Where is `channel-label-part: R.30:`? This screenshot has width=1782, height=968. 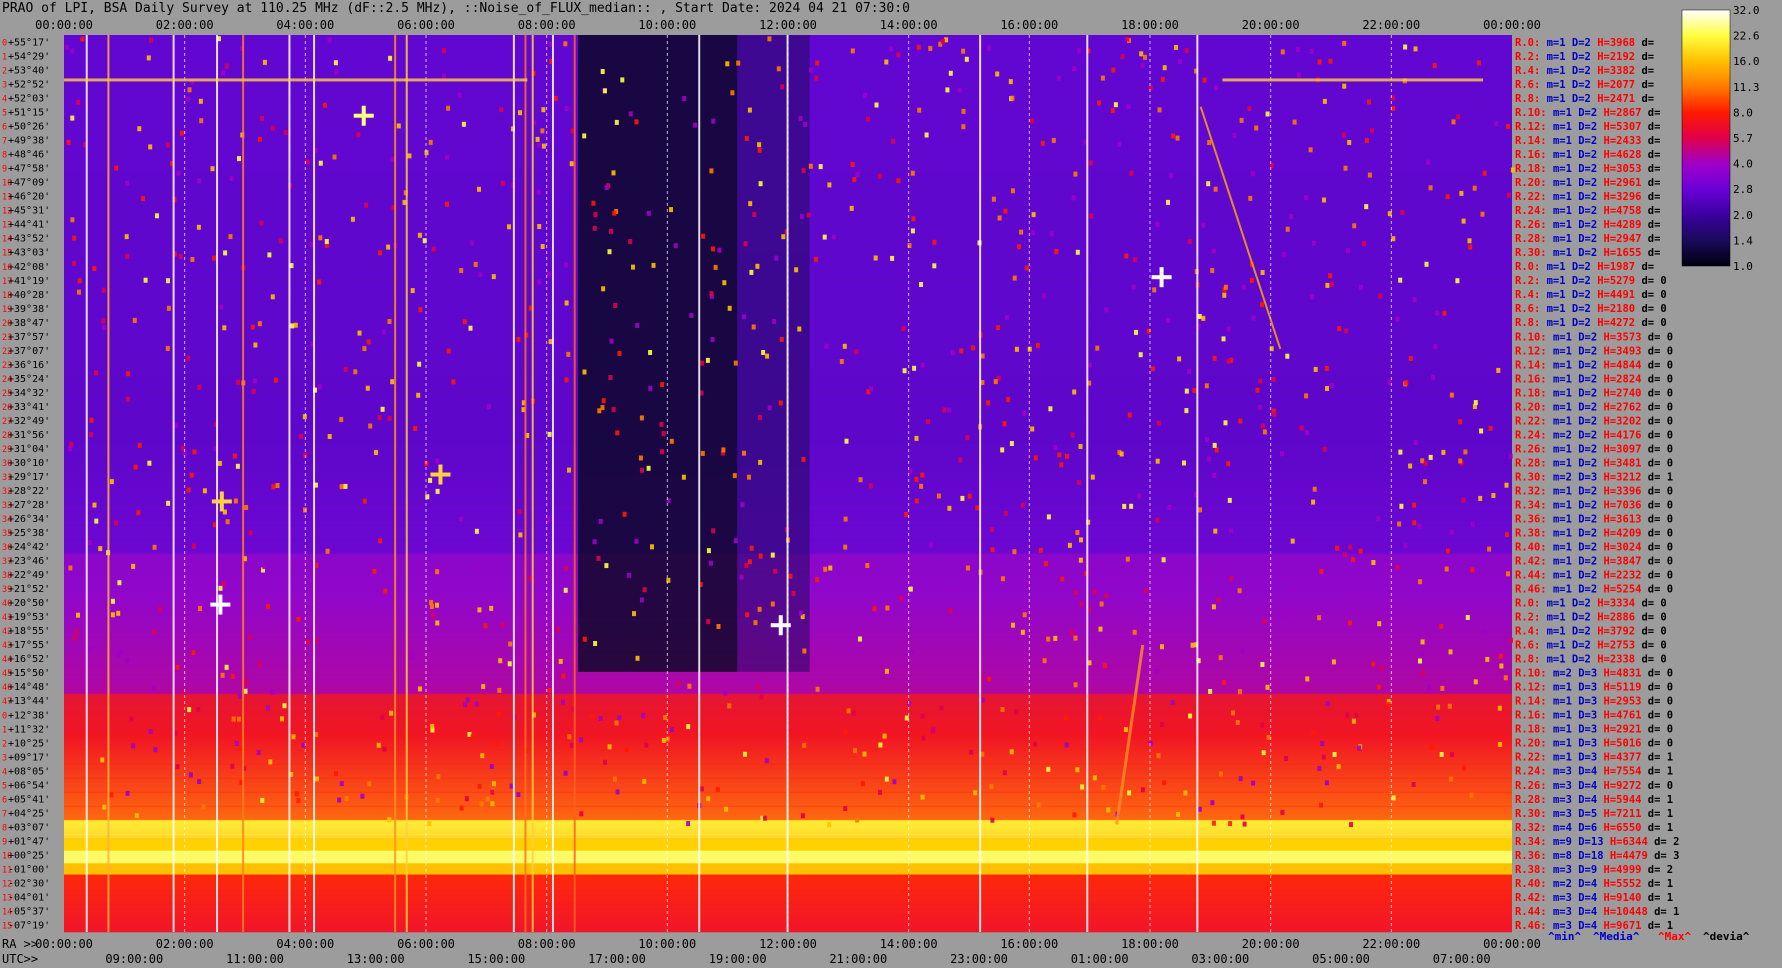
channel-label-part: R.30: is located at coordinates (1534, 253).